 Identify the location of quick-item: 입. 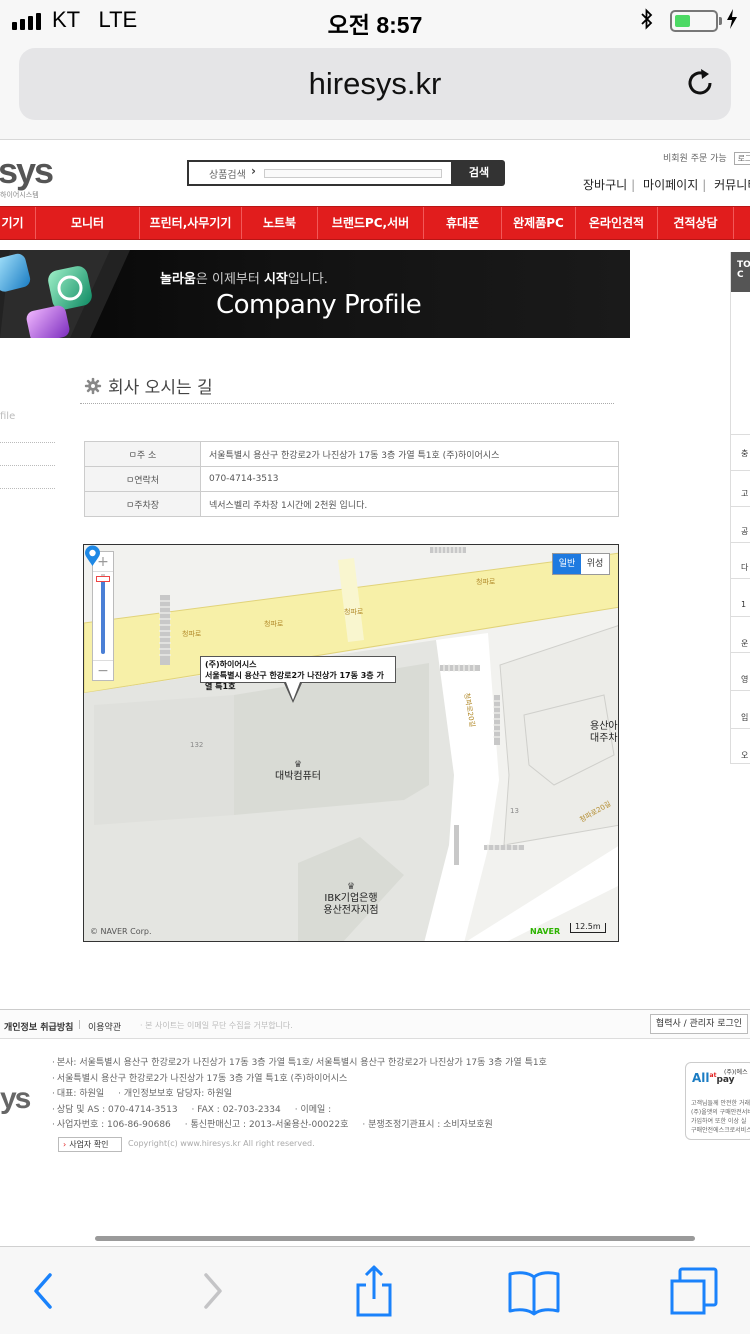
(744, 717).